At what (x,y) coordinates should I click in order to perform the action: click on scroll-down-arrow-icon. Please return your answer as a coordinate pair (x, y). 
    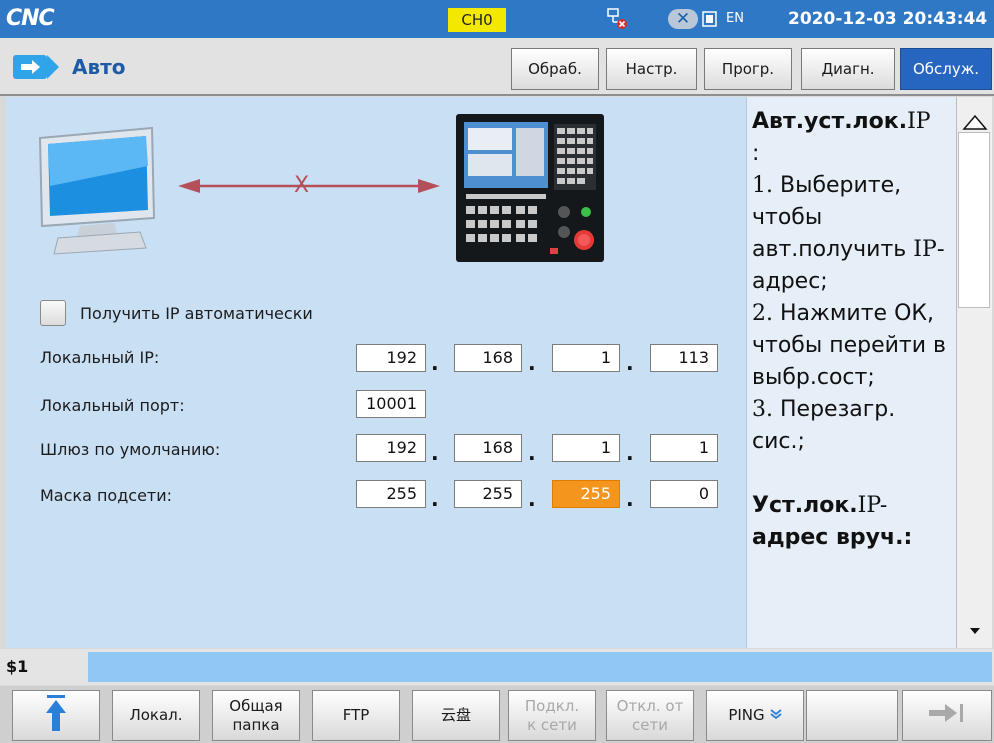
    Looking at the image, I should click on (975, 630).